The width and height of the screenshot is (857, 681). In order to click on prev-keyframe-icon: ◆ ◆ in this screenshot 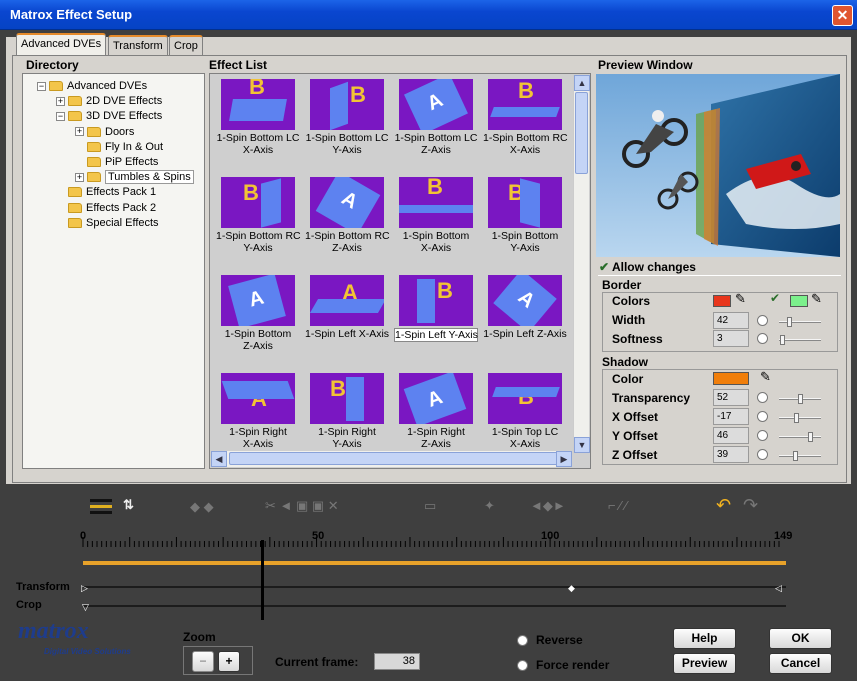, I will do `click(202, 507)`.